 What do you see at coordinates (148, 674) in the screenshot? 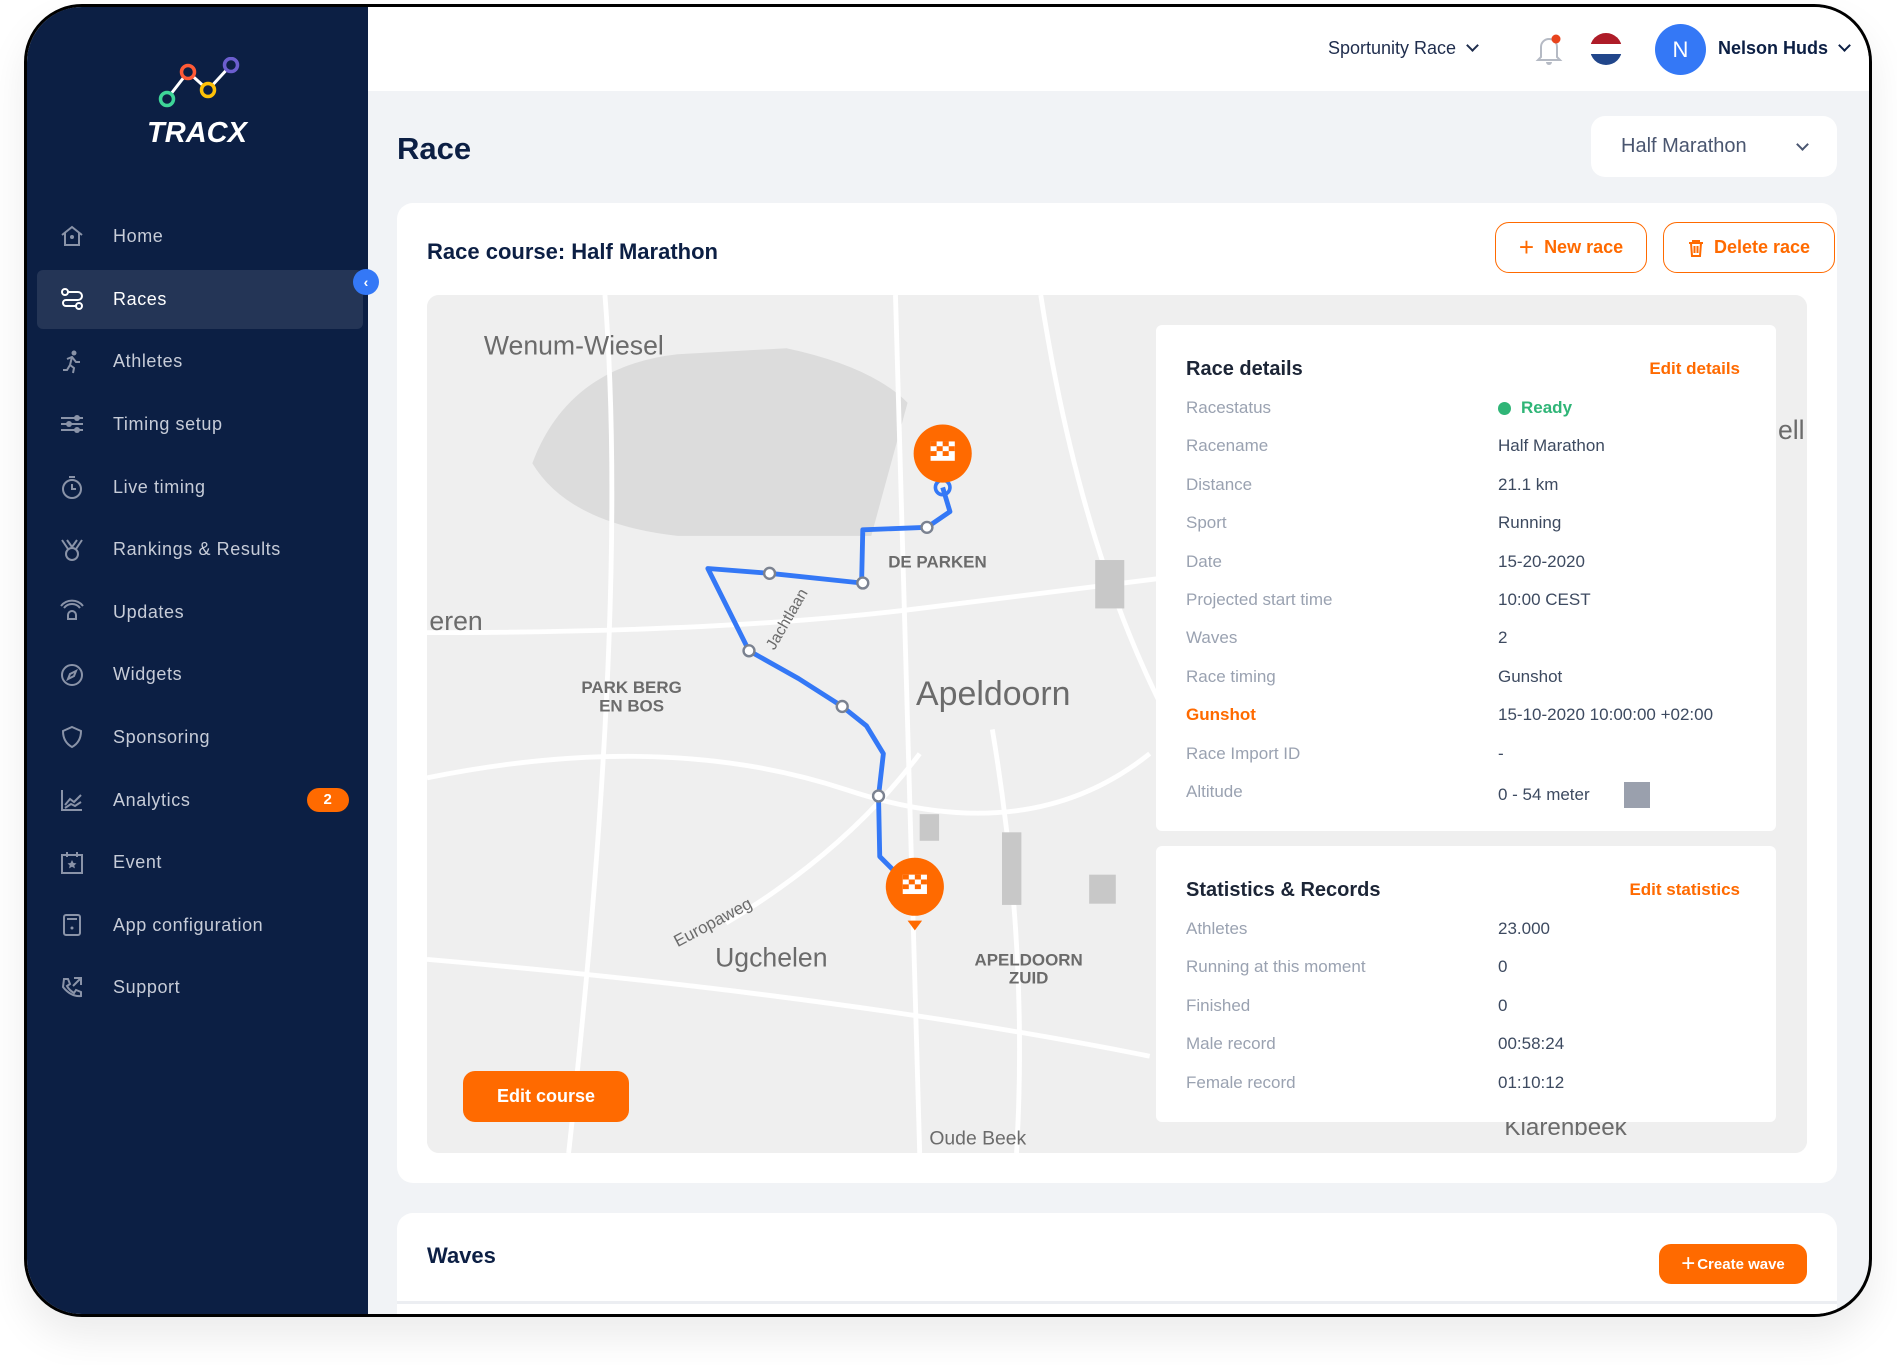
I see `sidebar-item-label: Widgets` at bounding box center [148, 674].